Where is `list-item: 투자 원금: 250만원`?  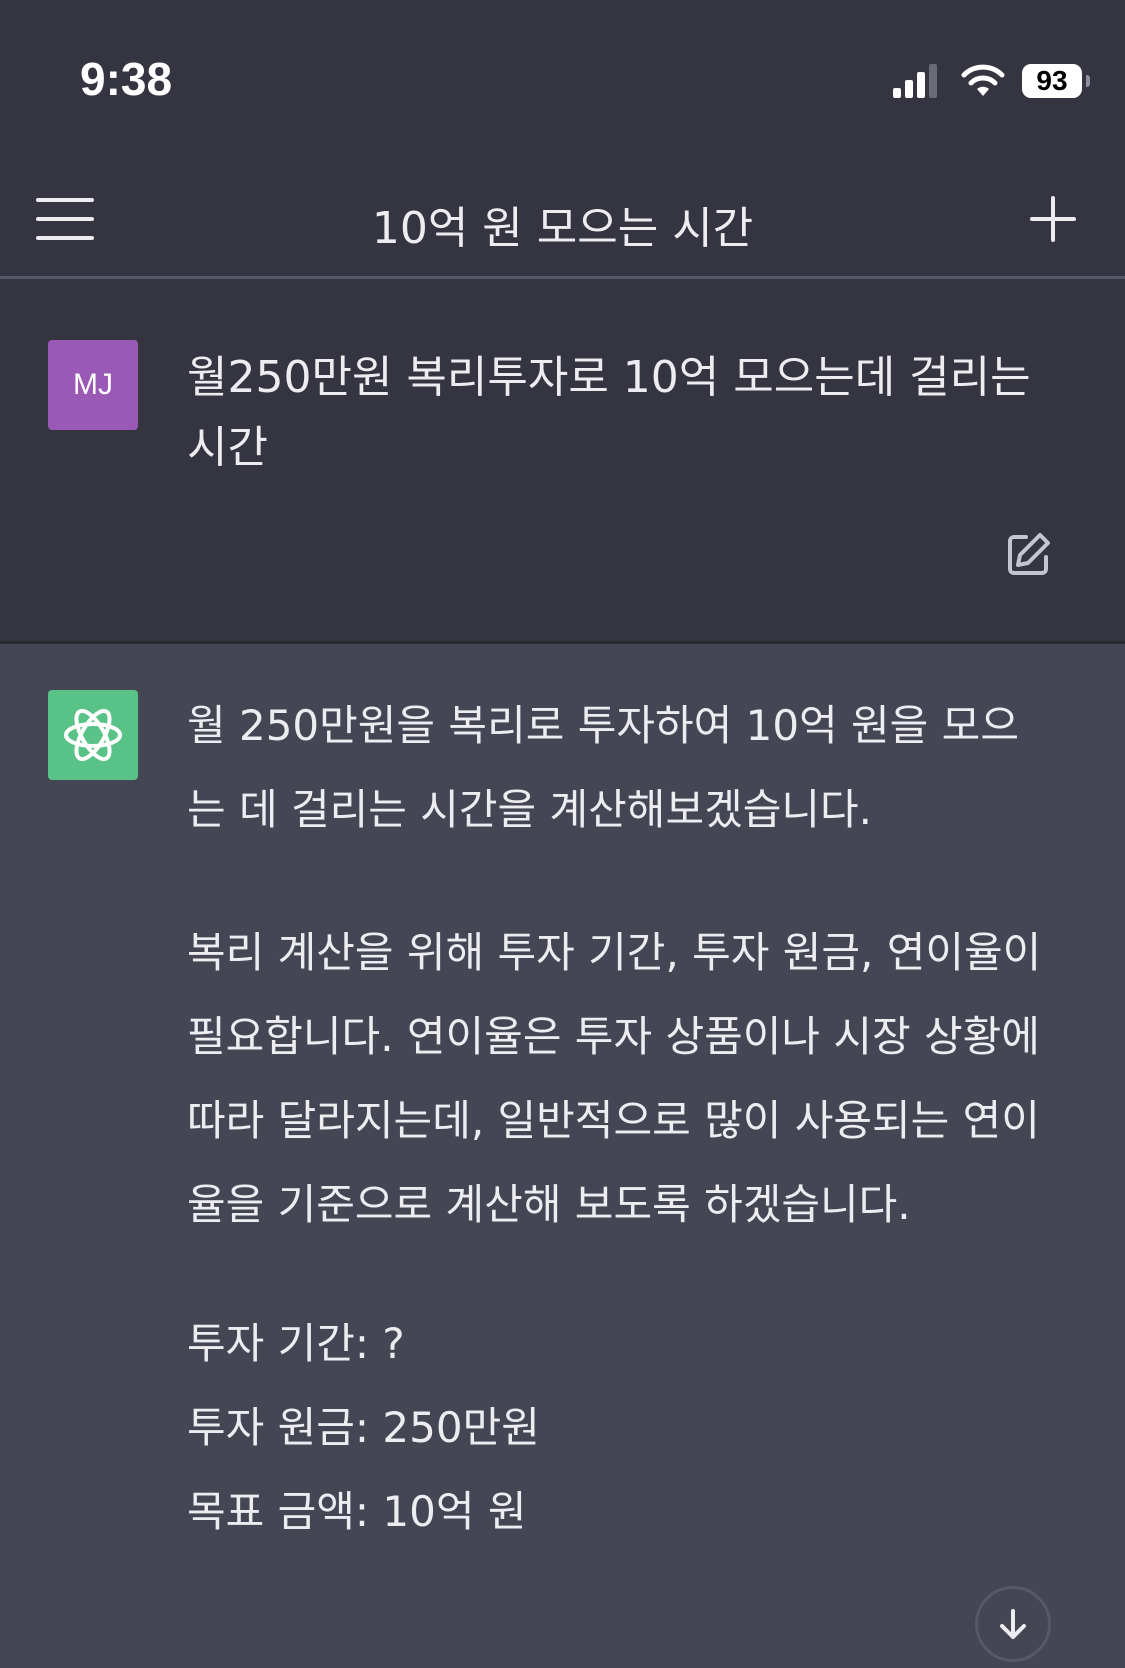
list-item: 투자 원금: 250만원 is located at coordinates (363, 1427).